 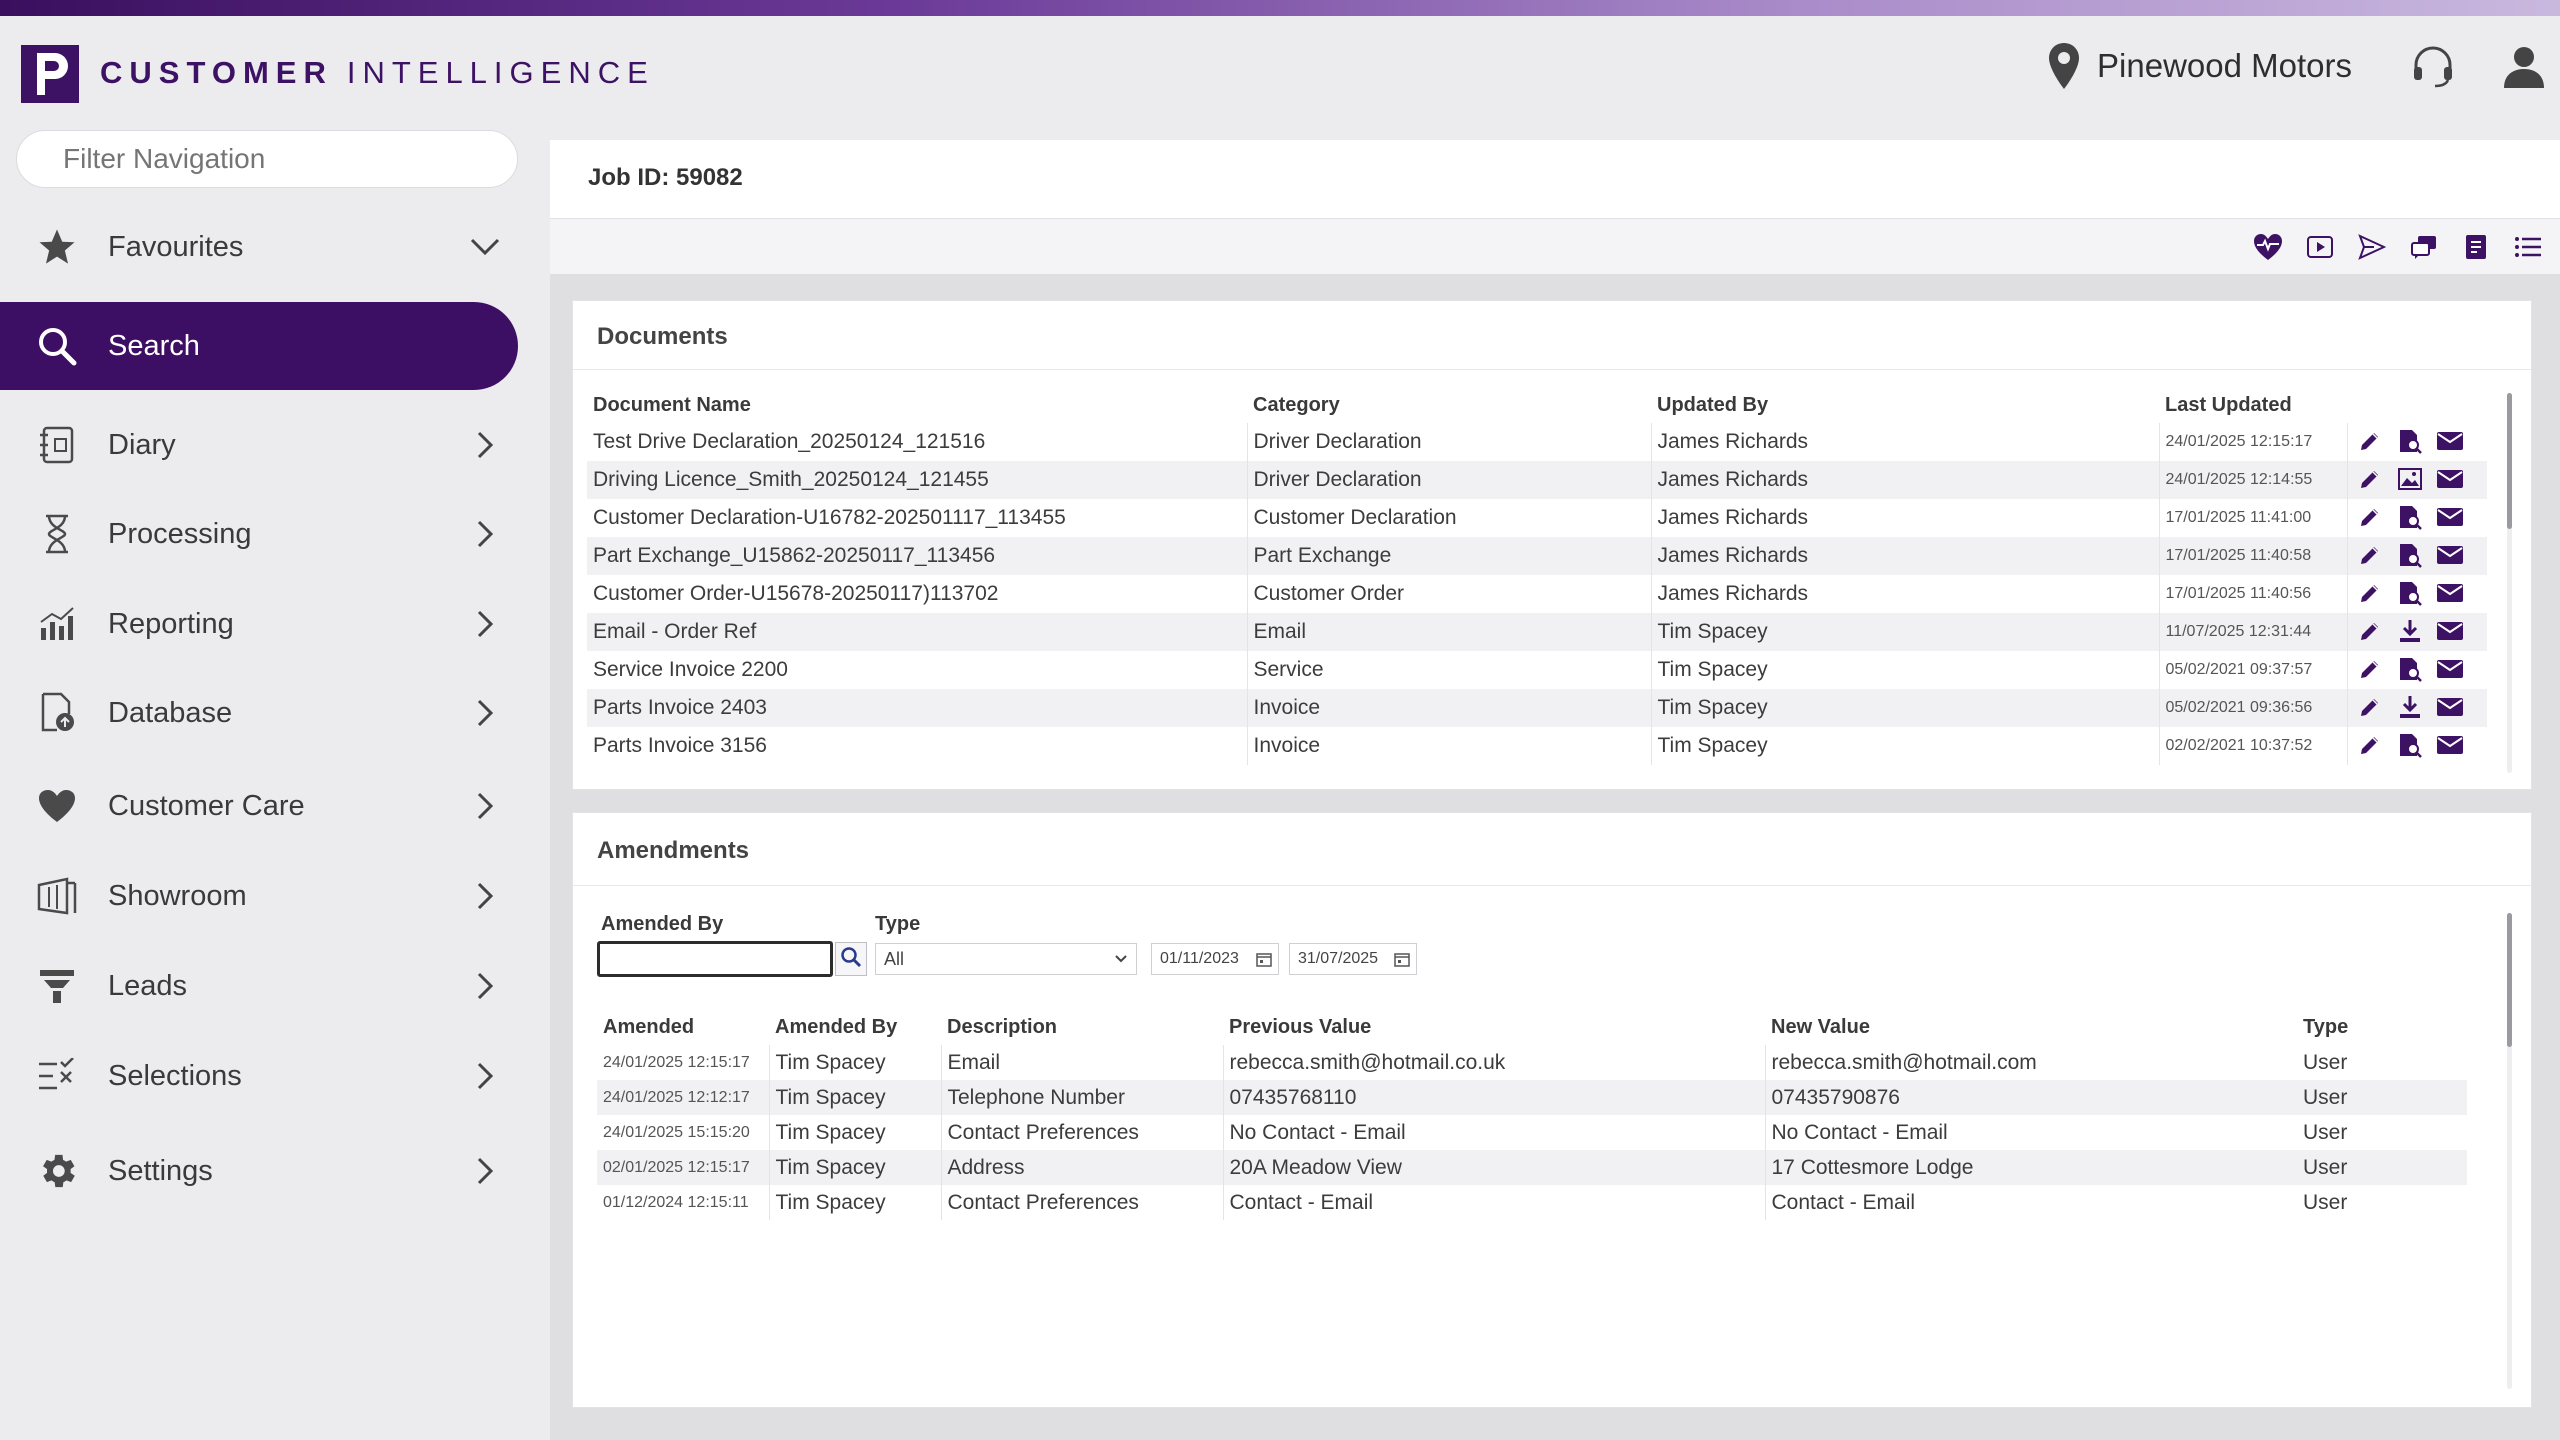 I want to click on column-header: Document Name, so click(x=917, y=405).